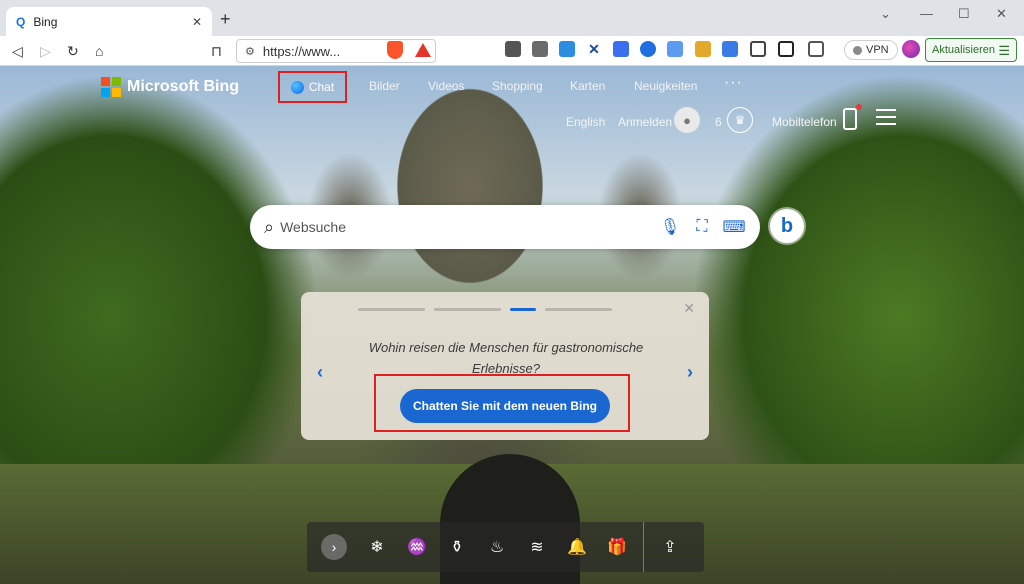 Image resolution: width=1024 pixels, height=584 pixels. I want to click on bottom-toolbar: › ❄ ♒ ⚱ ♨ ≋ 🔔 🎁 ⇪, so click(505, 547).